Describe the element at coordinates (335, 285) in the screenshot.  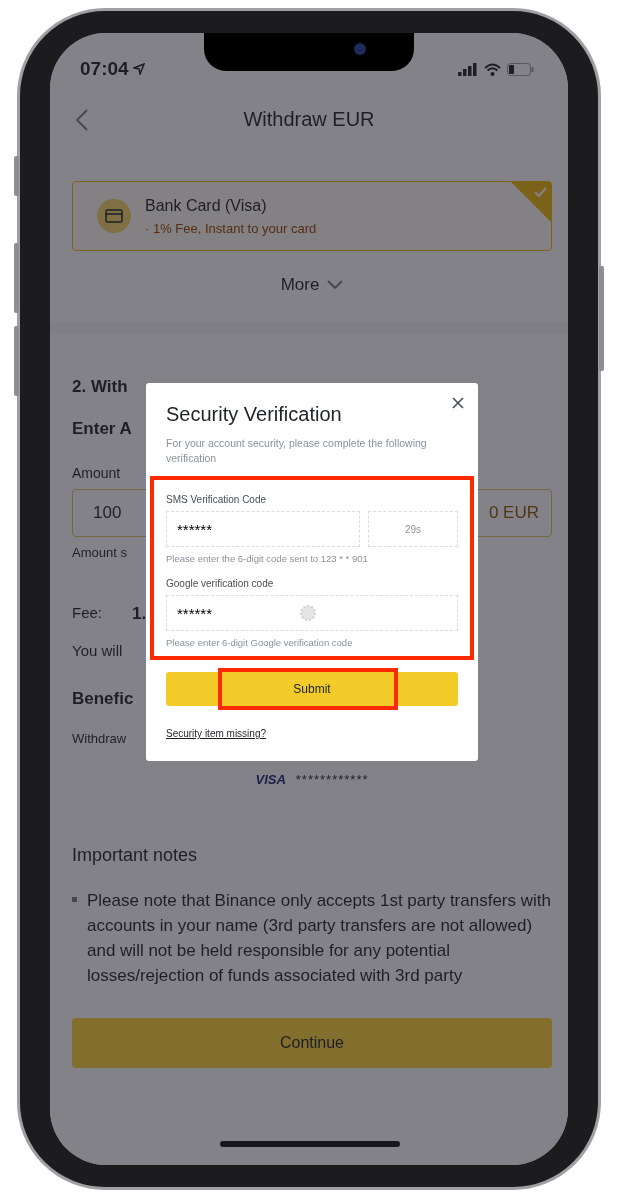
I see `chevron-down-icon` at that location.